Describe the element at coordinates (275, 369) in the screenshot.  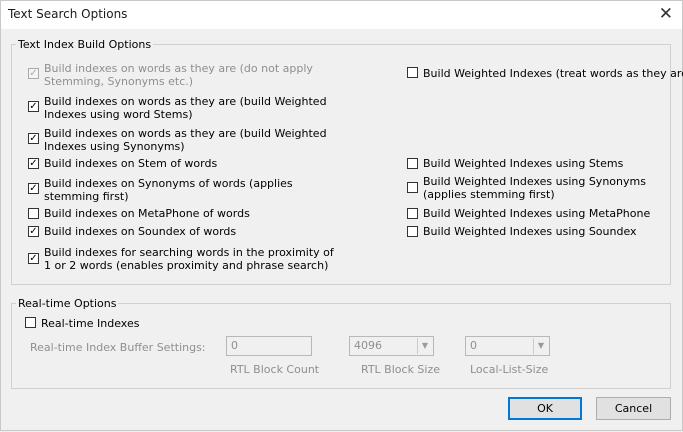
I see `rtl-block-count-caption: RTL Block Count` at that location.